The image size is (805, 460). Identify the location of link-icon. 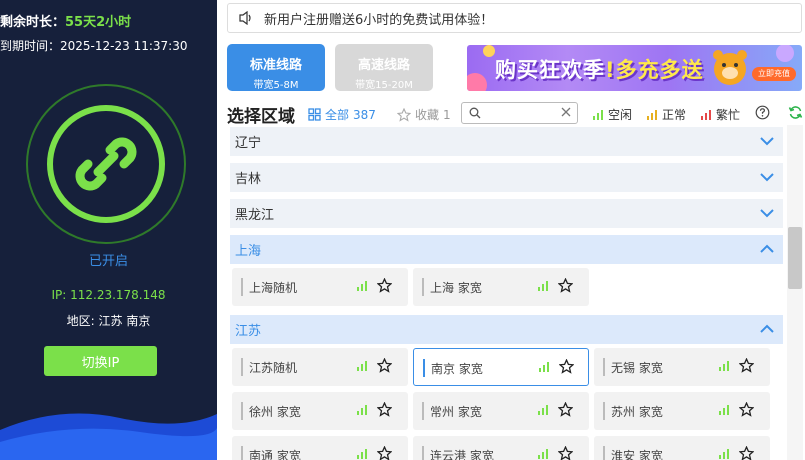
(106, 164).